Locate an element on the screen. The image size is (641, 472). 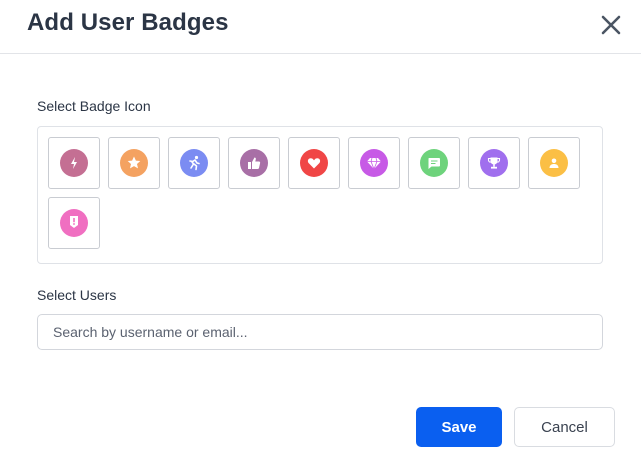
badge-option-medal is located at coordinates (74, 223).